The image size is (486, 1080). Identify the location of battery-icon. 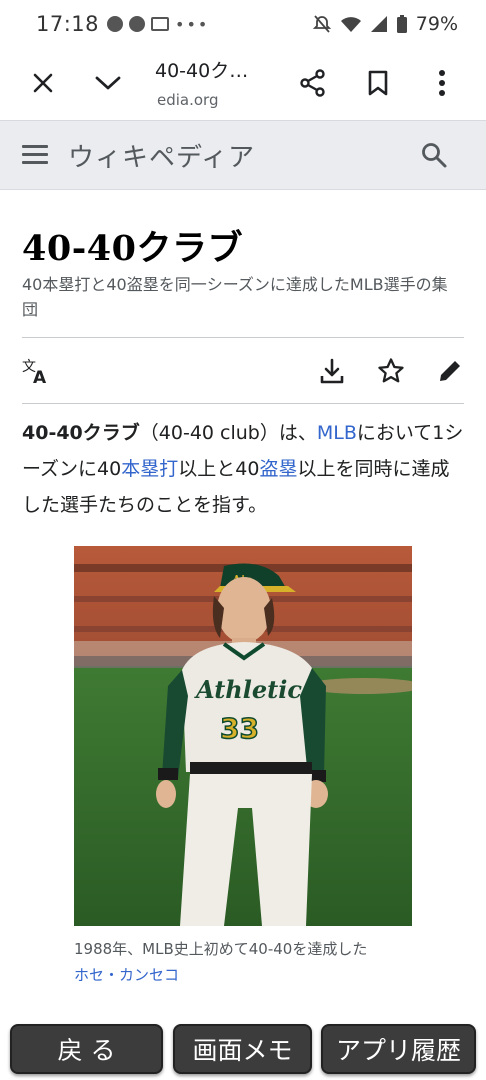
(401, 24).